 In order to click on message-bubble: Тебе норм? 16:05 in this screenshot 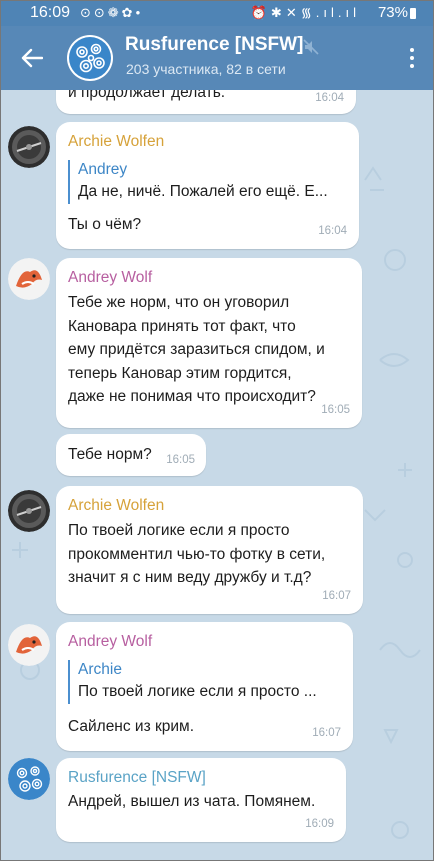, I will do `click(131, 455)`.